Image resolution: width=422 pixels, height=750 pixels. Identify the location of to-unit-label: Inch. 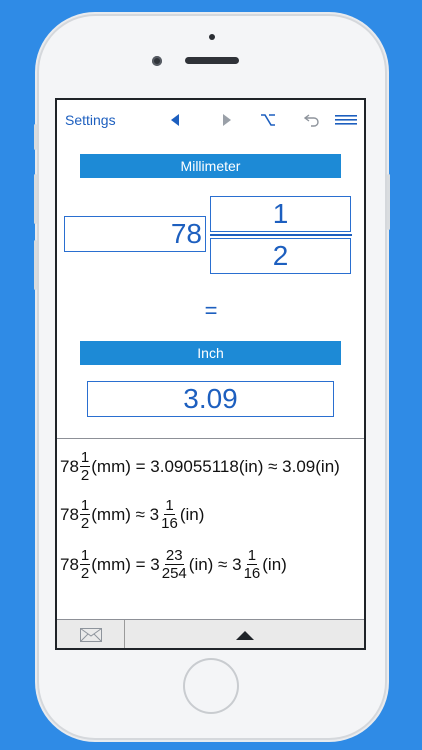
(210, 353).